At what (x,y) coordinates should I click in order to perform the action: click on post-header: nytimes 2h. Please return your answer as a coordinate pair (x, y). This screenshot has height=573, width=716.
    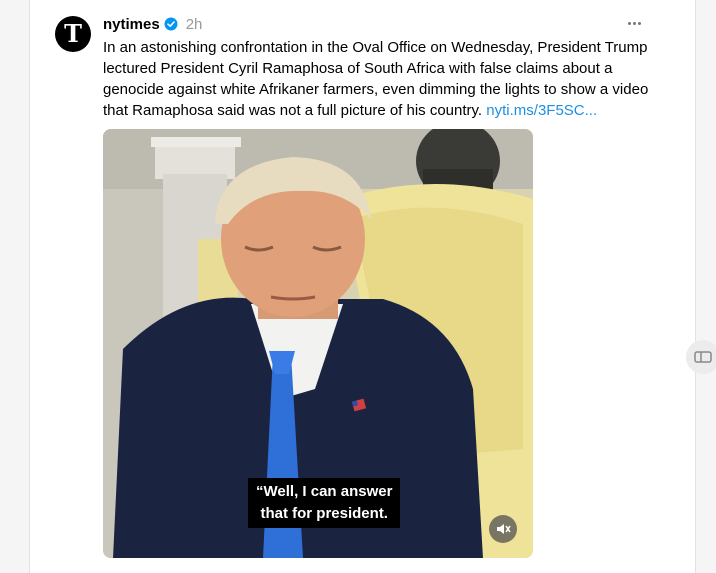
    Looking at the image, I should click on (152, 24).